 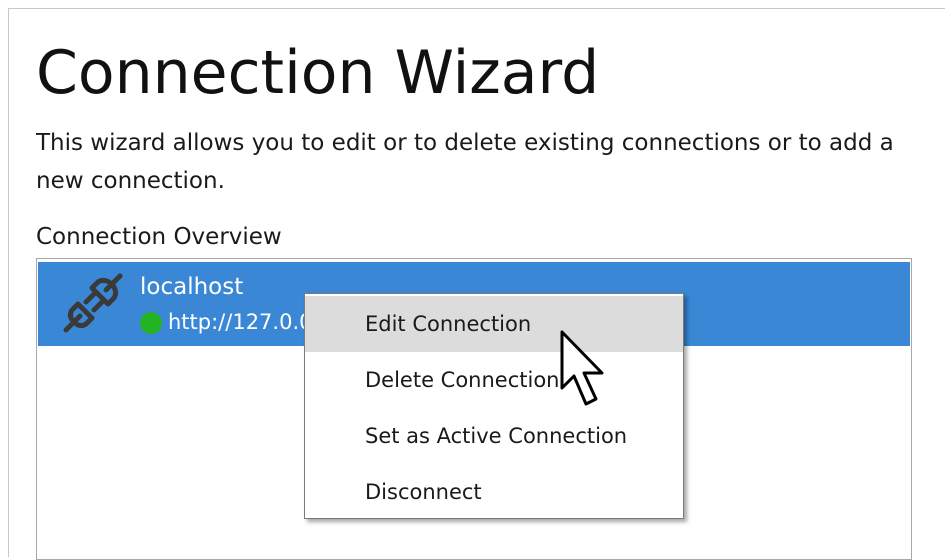 I want to click on arrow-pointer-icon, so click(x=582, y=368).